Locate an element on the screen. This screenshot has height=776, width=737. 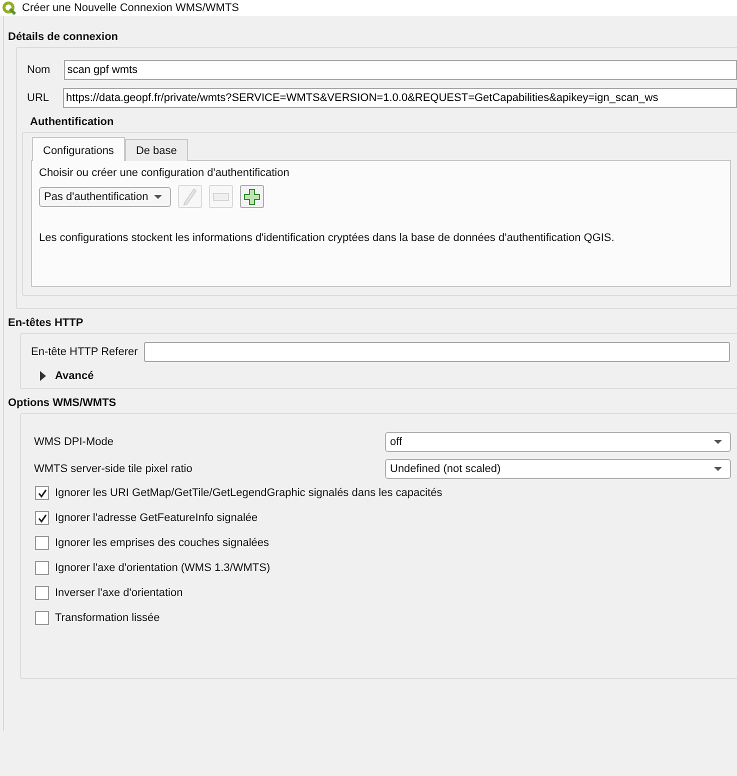
collapsed-arrow-icon is located at coordinates (43, 376).